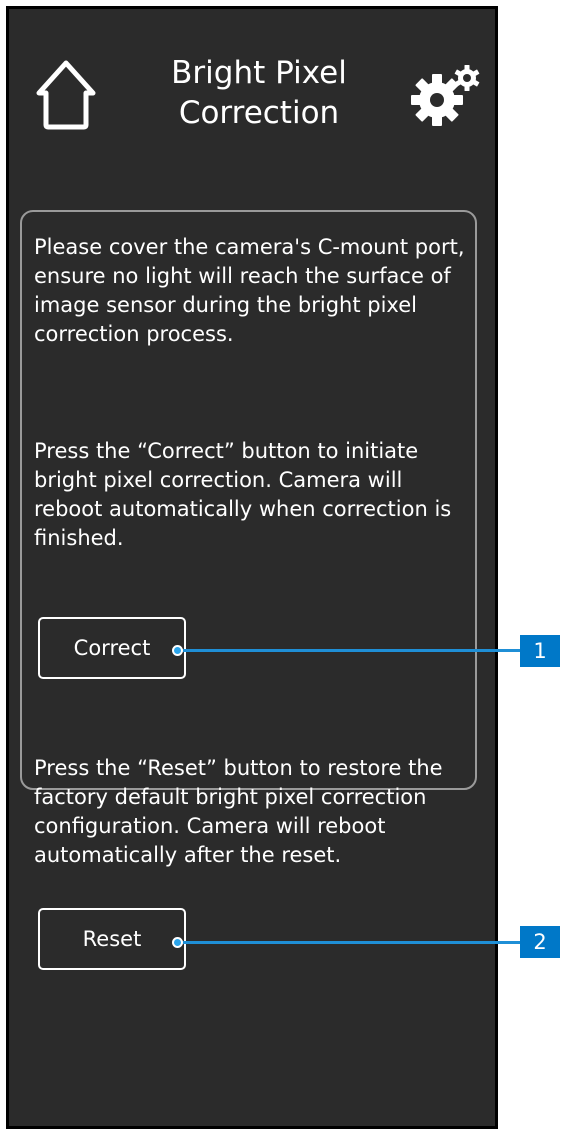  What do you see at coordinates (259, 93) in the screenshot?
I see `page-title: Bright Pixel Correction` at bounding box center [259, 93].